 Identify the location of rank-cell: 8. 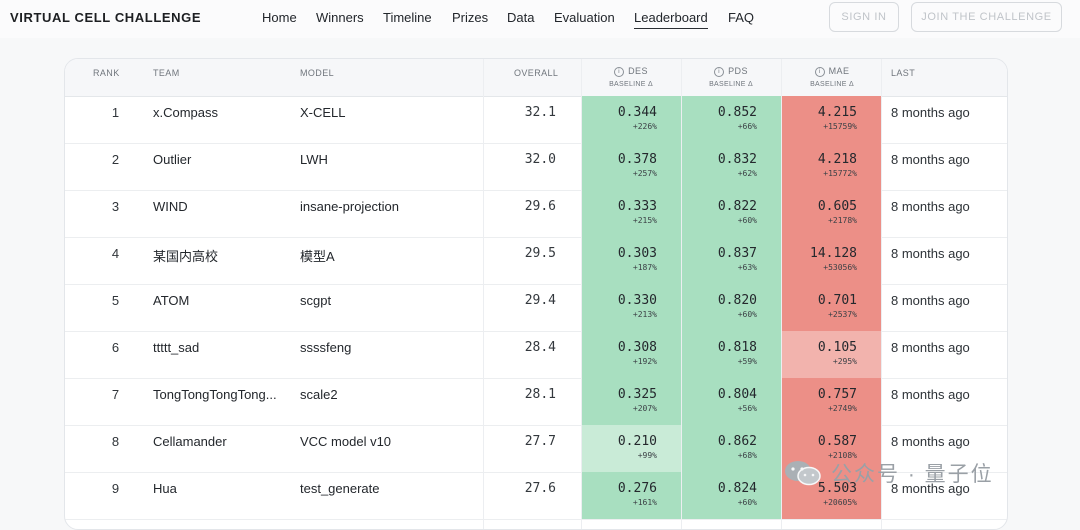
(115, 441).